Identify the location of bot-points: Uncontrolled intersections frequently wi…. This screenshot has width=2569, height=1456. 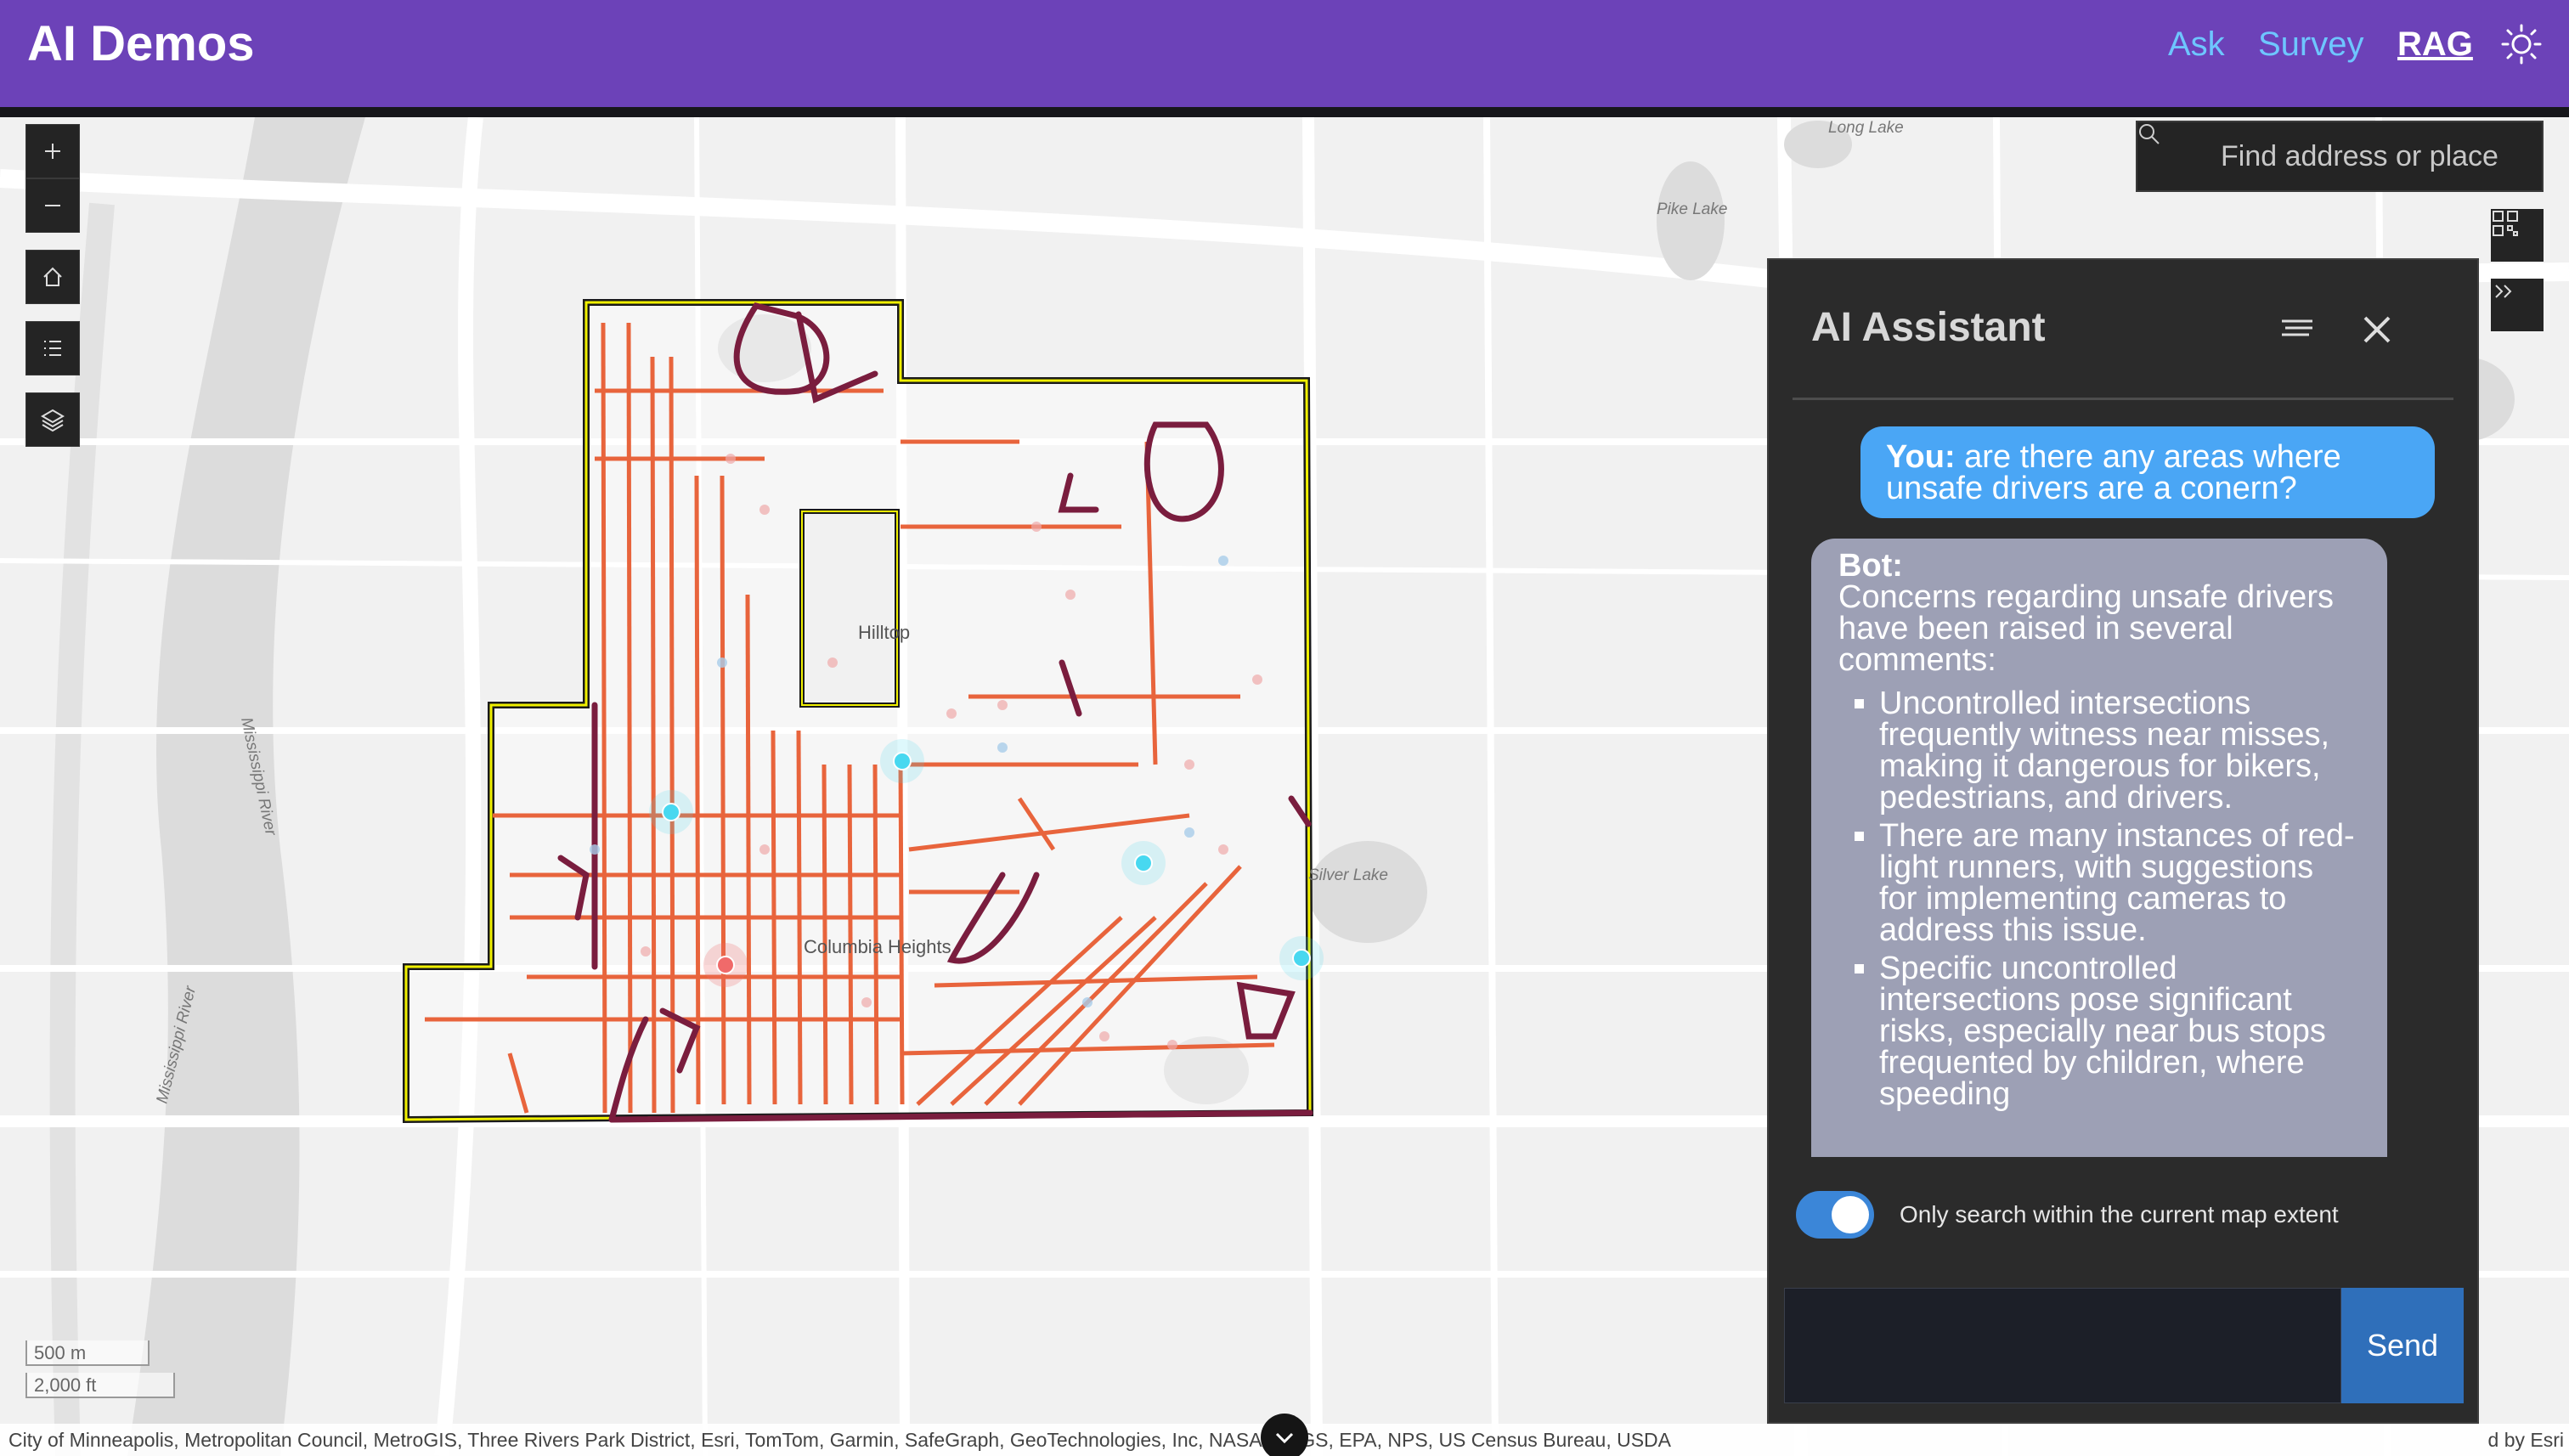
(2099, 899).